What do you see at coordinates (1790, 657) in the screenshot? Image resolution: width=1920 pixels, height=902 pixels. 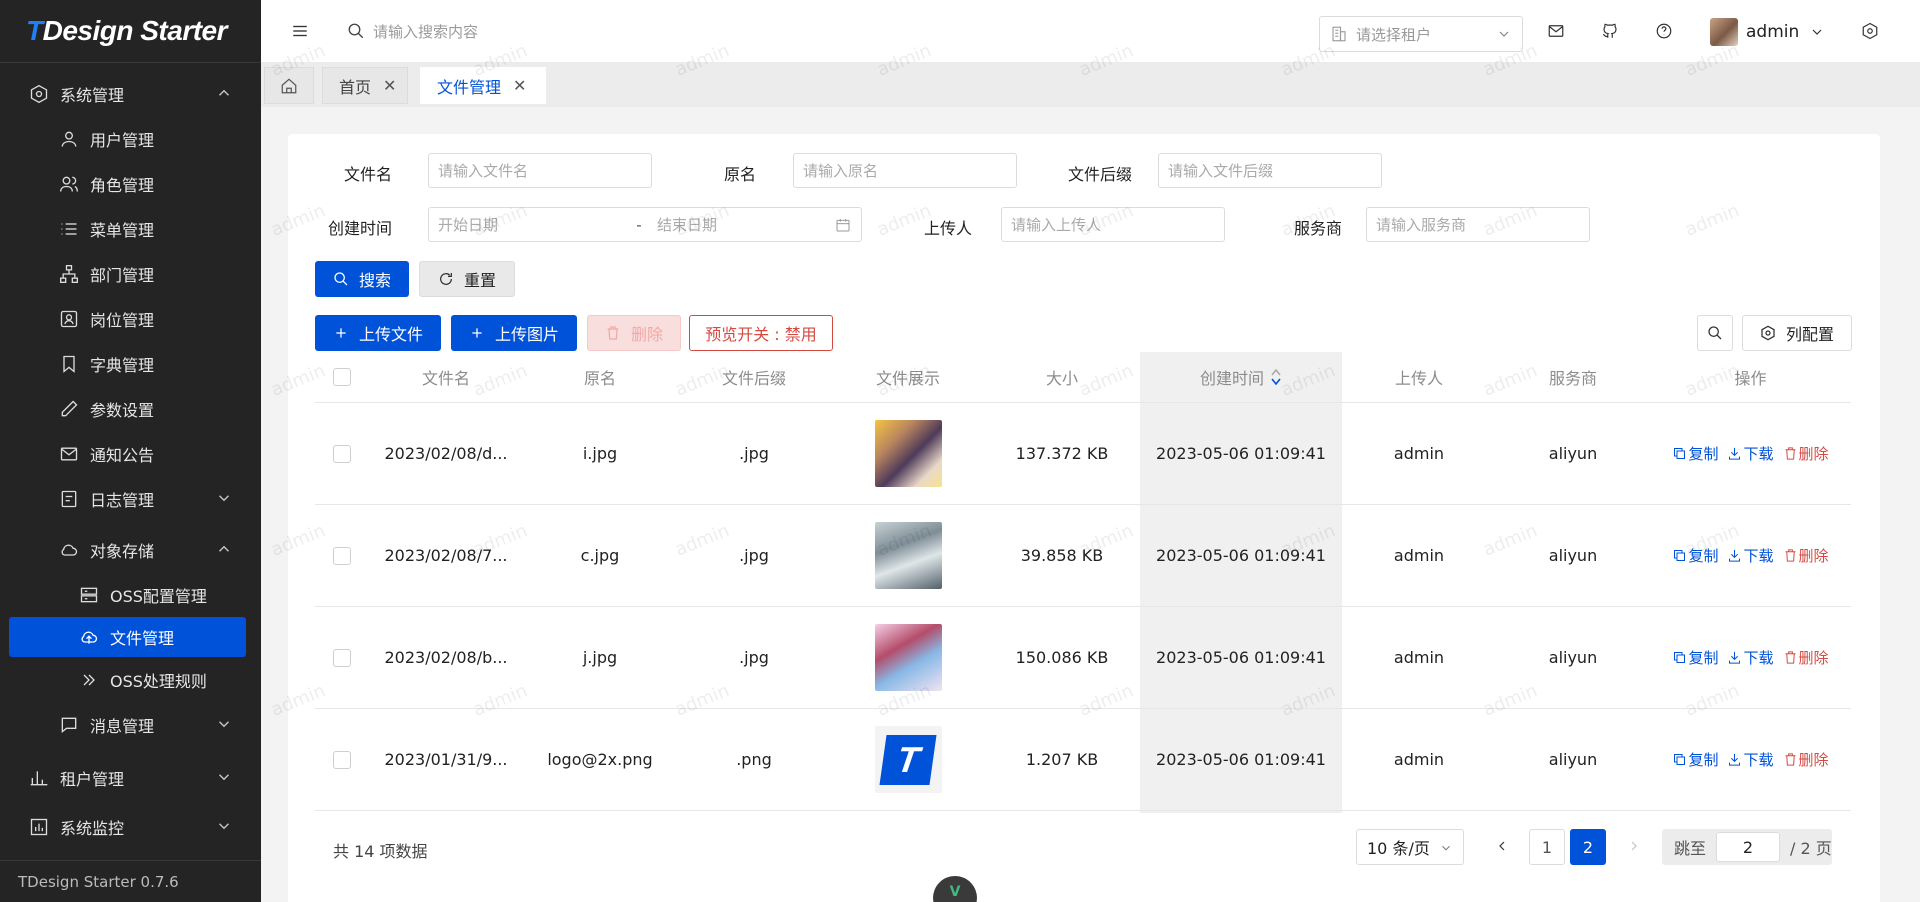 I see `trash-icon` at bounding box center [1790, 657].